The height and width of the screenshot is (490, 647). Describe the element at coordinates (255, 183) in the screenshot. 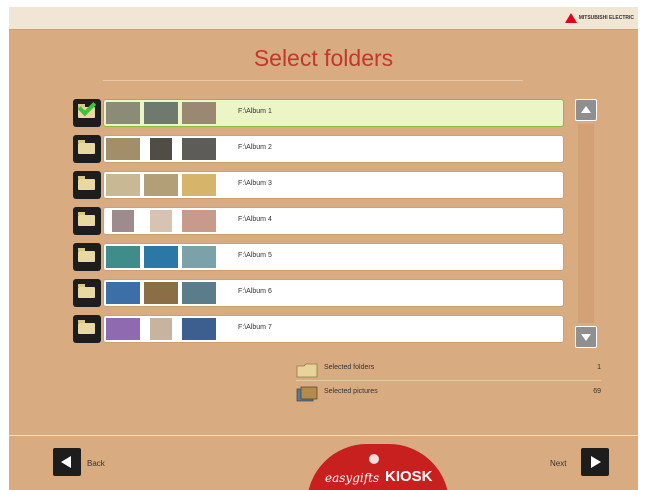

I see `folder-path: F:\Album 3` at that location.